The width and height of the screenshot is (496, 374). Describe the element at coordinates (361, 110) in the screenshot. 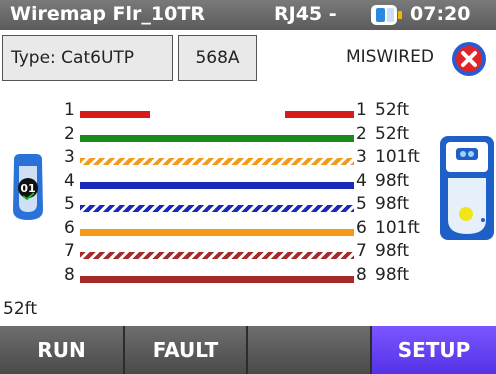

I see `far-pin-label: 1` at that location.